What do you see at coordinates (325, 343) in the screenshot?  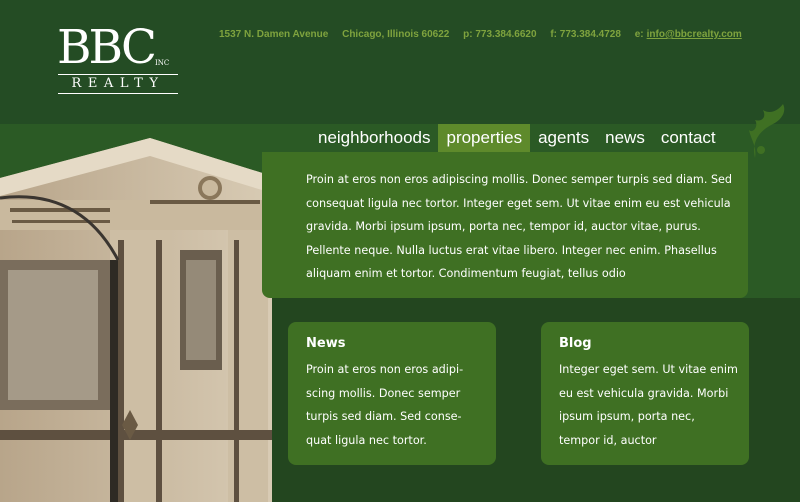 I see `news-heading: News` at bounding box center [325, 343].